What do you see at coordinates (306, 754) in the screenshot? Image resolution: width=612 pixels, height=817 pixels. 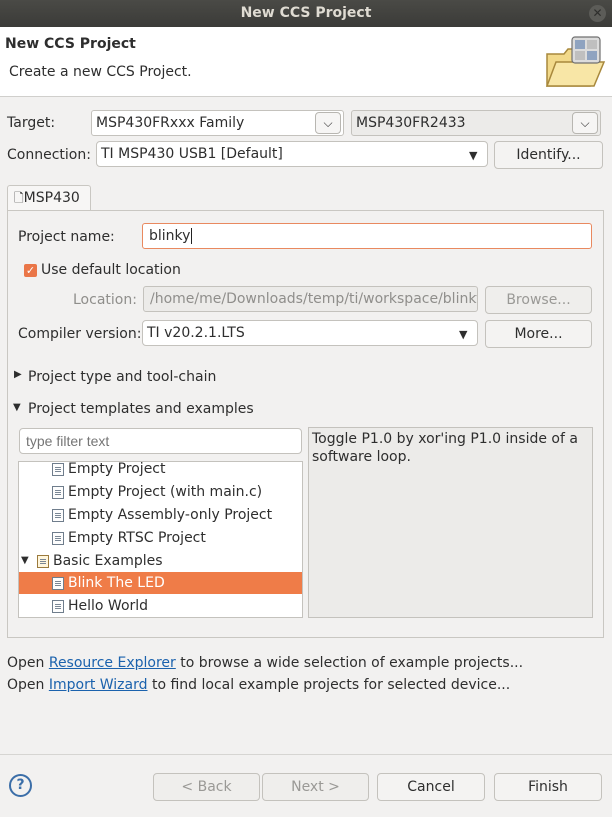 I see `footer-divider` at bounding box center [306, 754].